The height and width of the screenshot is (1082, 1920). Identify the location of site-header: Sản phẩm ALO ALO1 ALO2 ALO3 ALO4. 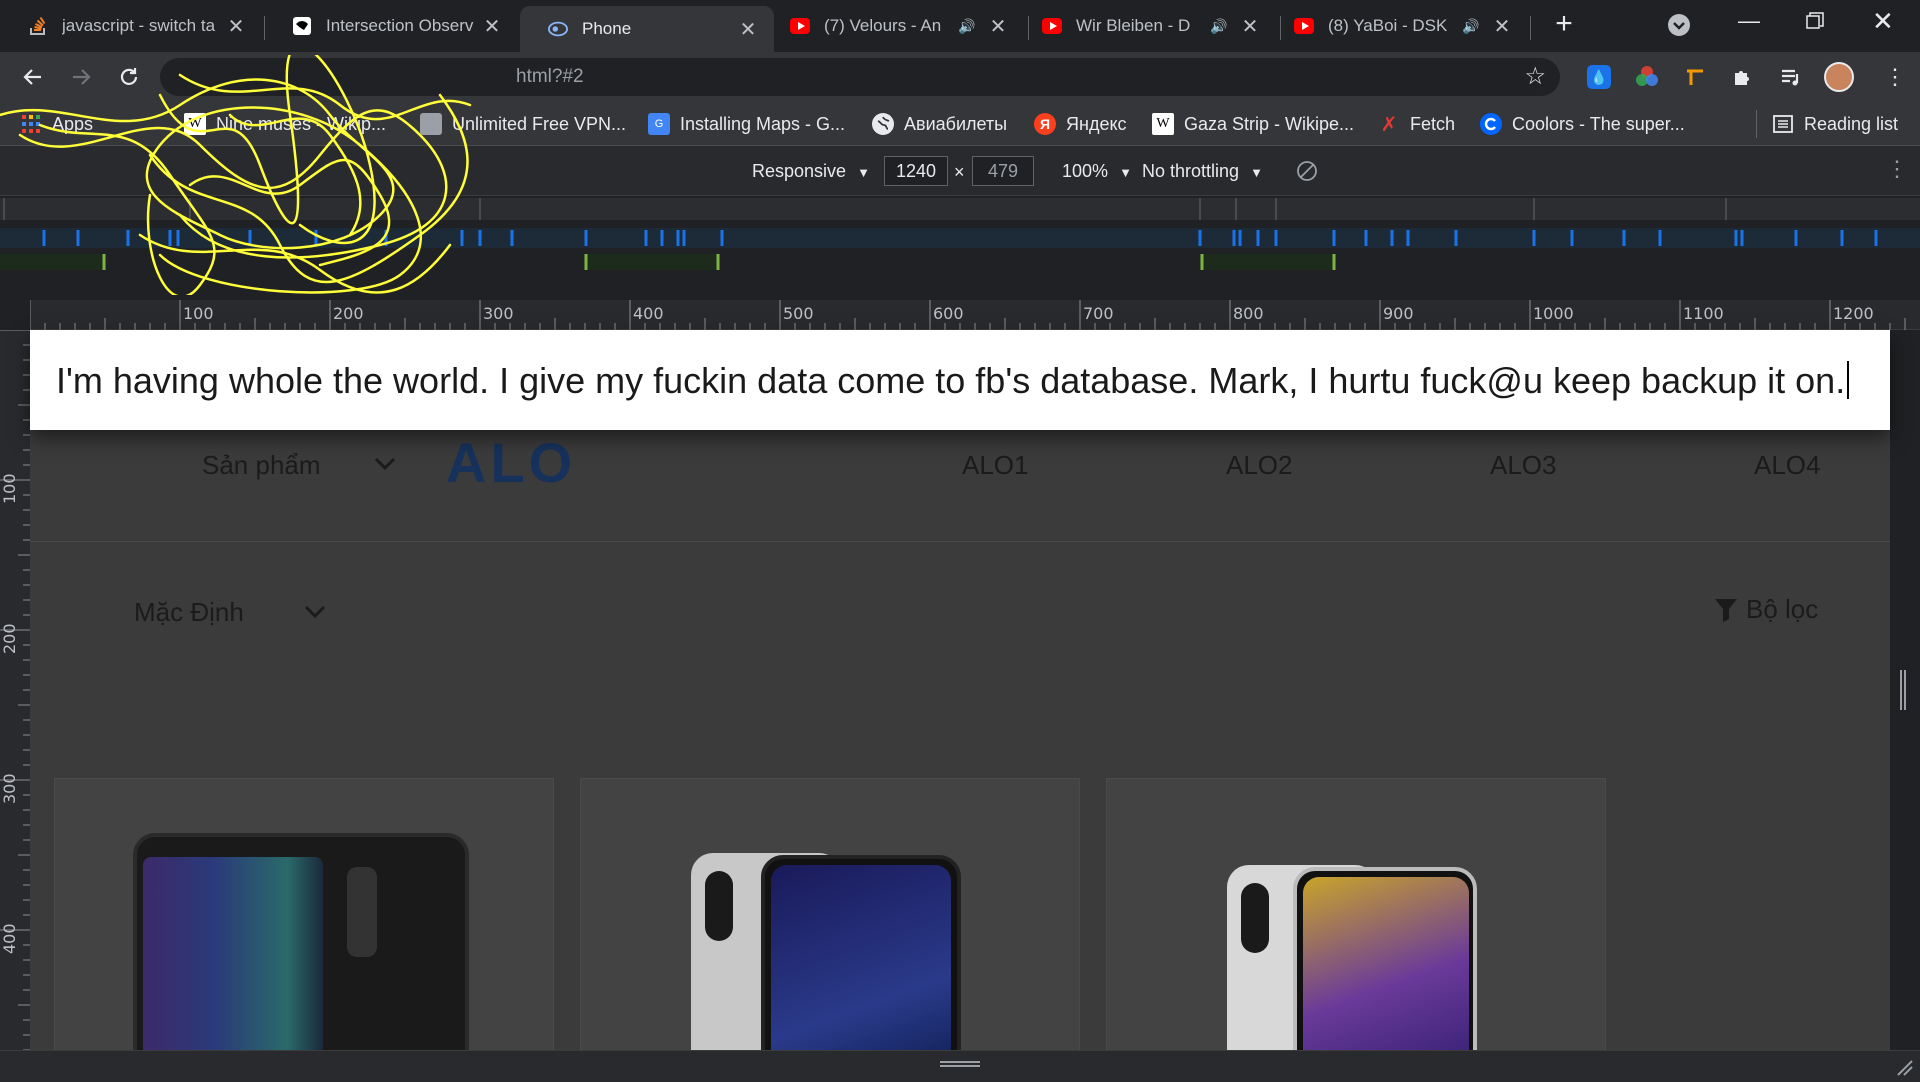
(960, 486).